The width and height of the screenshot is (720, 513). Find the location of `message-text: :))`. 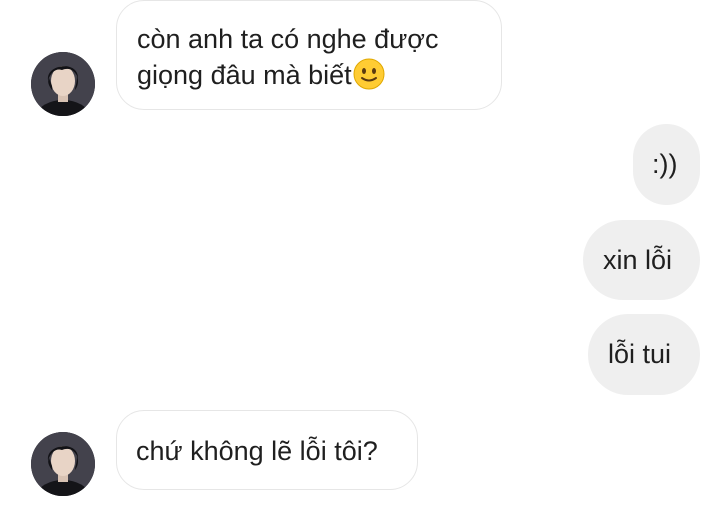

message-text: :)) is located at coordinates (665, 164).